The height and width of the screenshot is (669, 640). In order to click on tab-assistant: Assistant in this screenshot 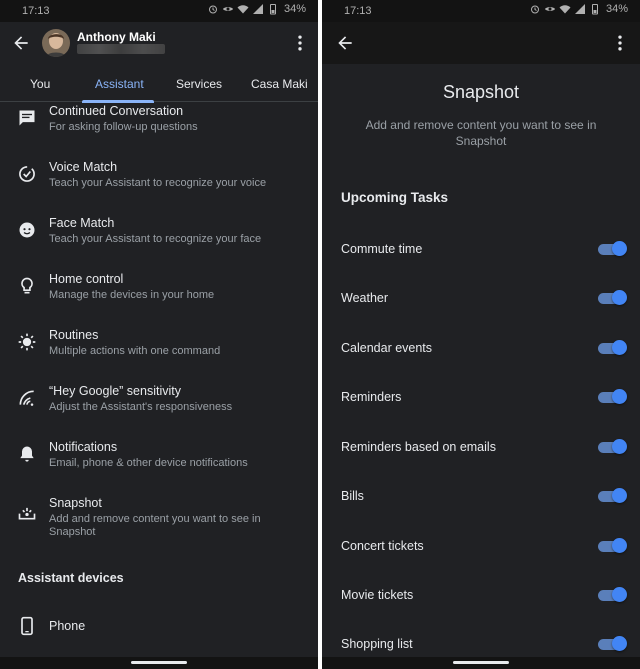, I will do `click(119, 84)`.